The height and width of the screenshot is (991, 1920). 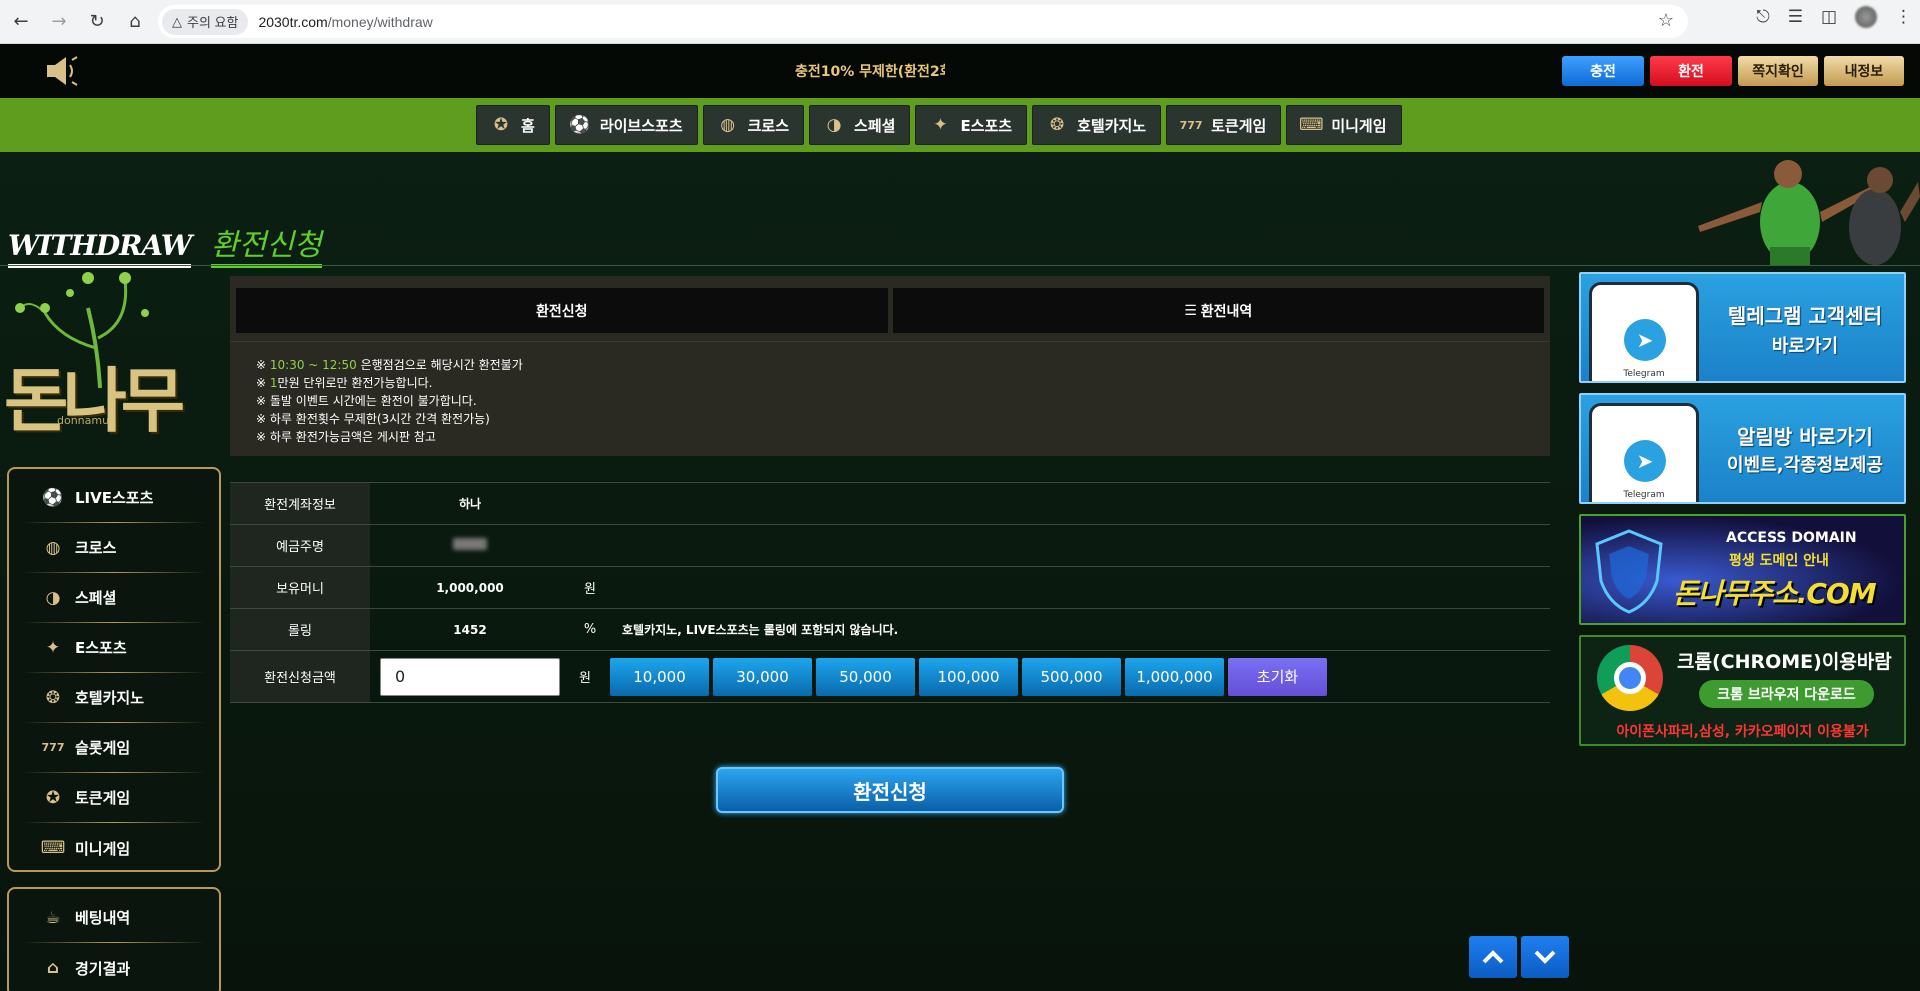 I want to click on sidebar-item: ◑ 스페셜, so click(x=114, y=598).